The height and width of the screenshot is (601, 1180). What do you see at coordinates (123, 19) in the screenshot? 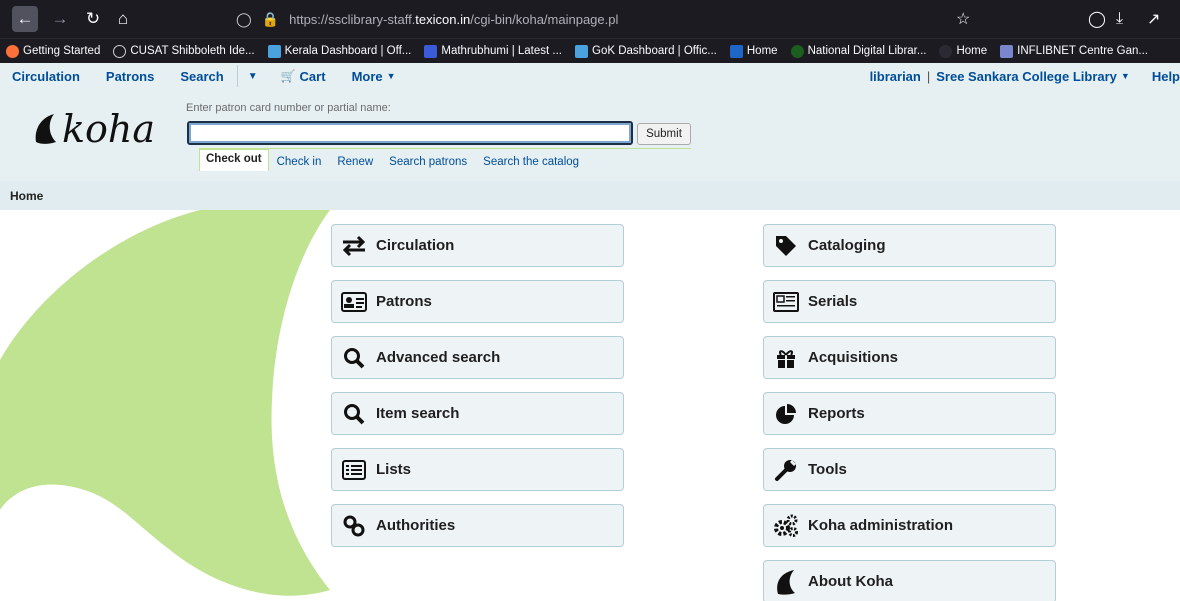
I see `home-icon: ⌂` at bounding box center [123, 19].